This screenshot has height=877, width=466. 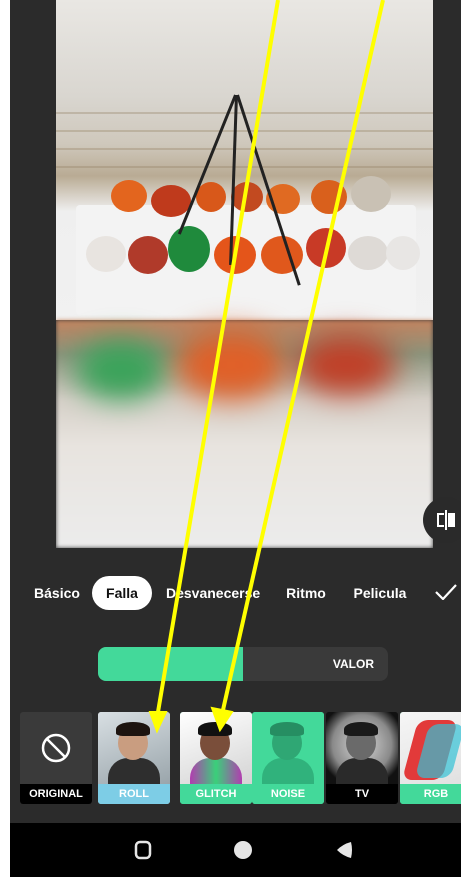 What do you see at coordinates (213, 593) in the screenshot?
I see `tab-desvanecerse: Desvanecerse` at bounding box center [213, 593].